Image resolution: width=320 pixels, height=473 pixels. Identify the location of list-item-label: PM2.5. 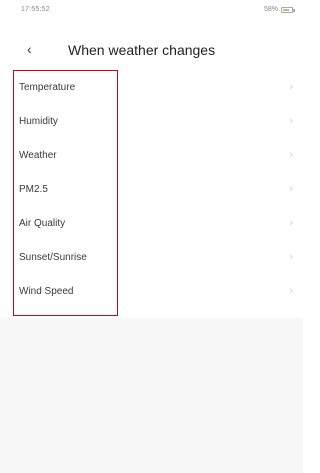
(33, 189).